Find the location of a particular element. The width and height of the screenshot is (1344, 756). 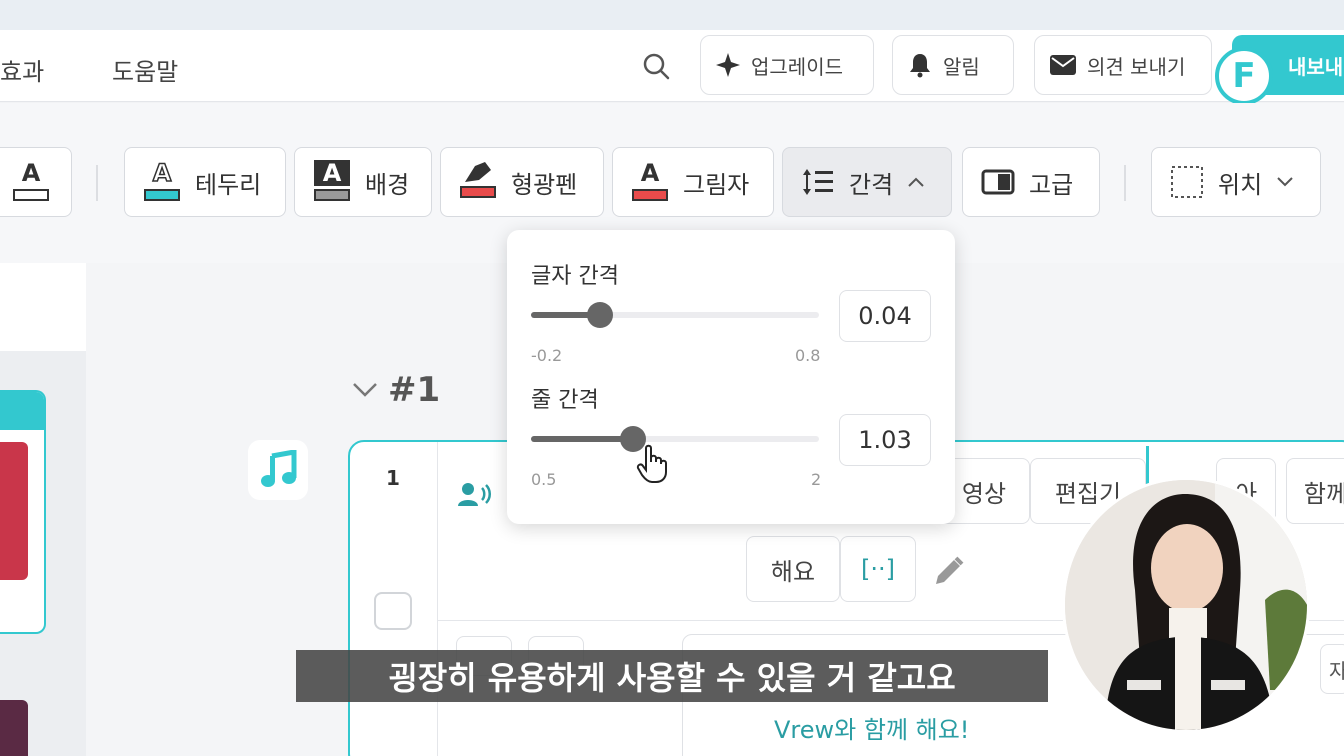

advanced-label: 고급 is located at coordinates (1051, 184).